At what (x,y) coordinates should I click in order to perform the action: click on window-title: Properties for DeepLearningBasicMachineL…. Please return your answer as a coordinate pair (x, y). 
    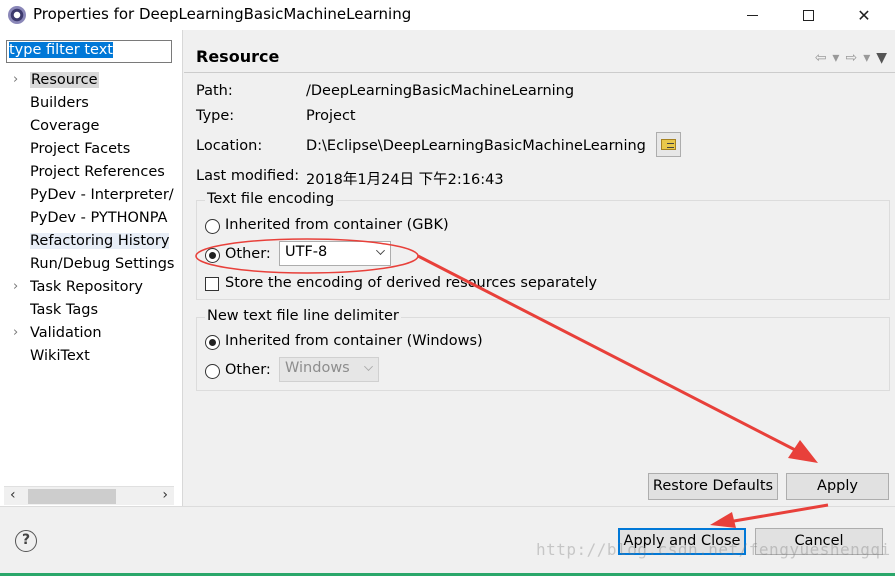
    Looking at the image, I should click on (222, 14).